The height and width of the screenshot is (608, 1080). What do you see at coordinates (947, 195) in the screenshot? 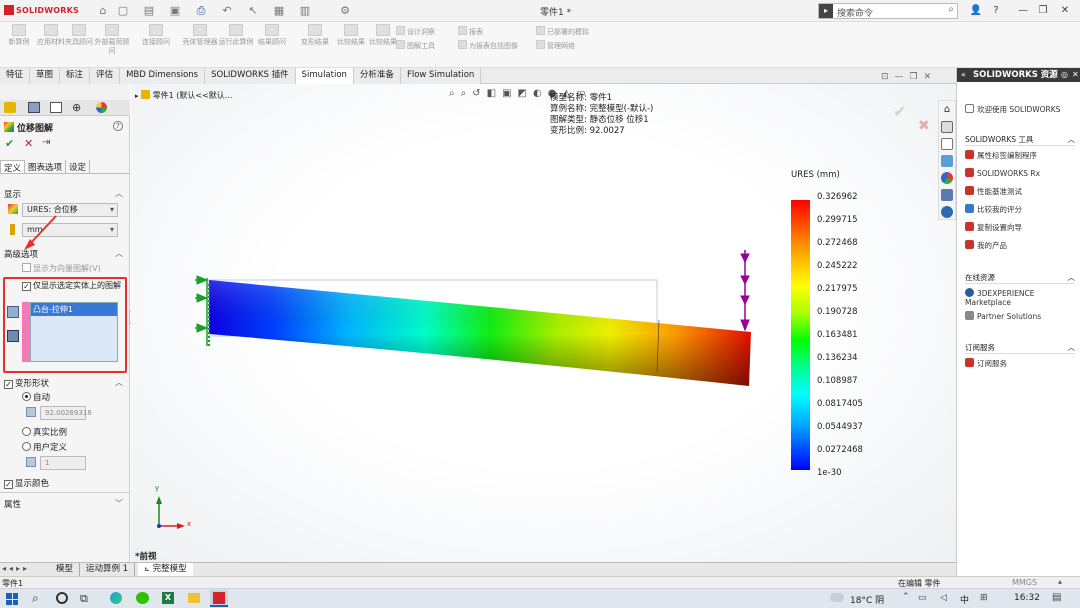
I see `custom-properties-icon` at bounding box center [947, 195].